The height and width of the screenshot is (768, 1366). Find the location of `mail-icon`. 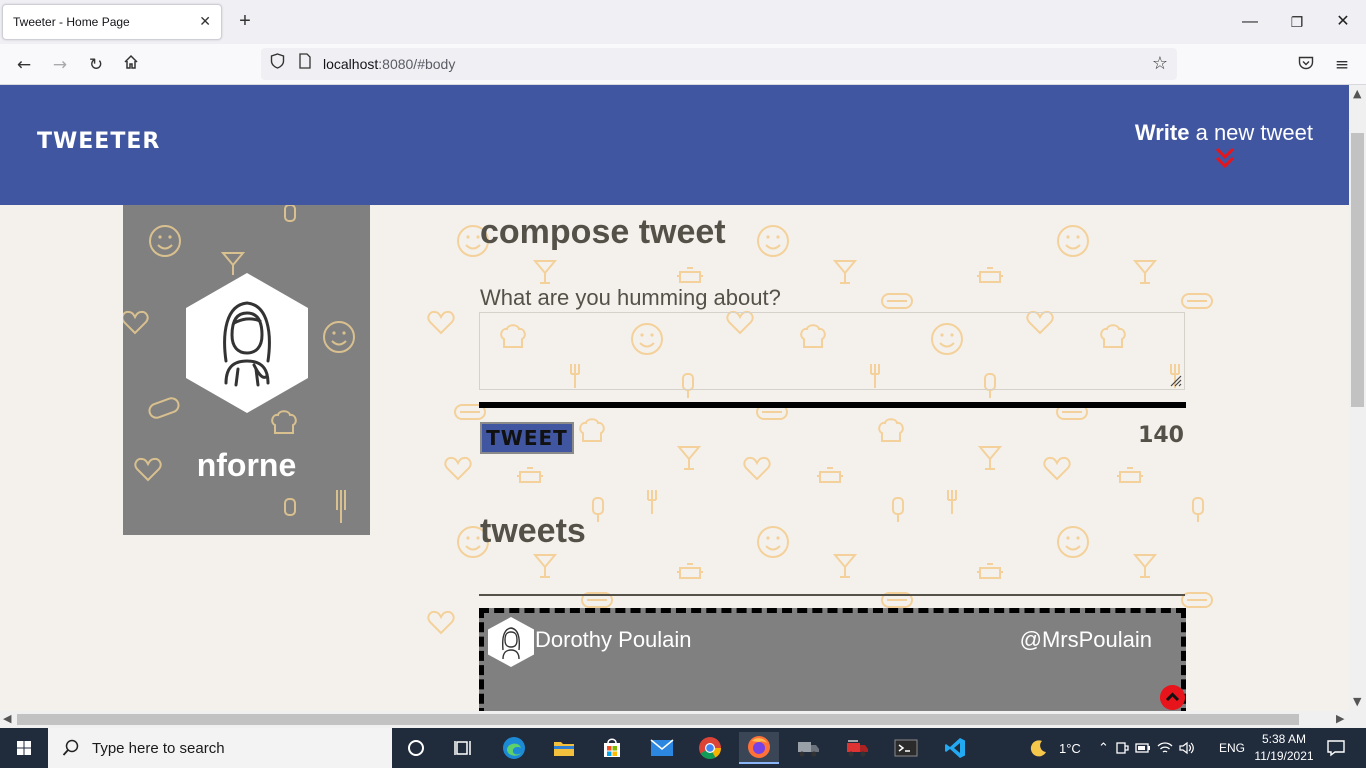

mail-icon is located at coordinates (662, 748).